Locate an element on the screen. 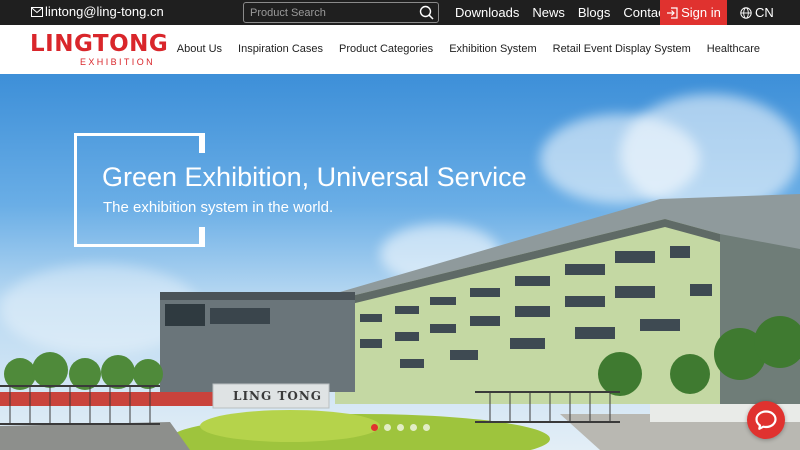  logo-main: LINGTONG is located at coordinates (99, 44).